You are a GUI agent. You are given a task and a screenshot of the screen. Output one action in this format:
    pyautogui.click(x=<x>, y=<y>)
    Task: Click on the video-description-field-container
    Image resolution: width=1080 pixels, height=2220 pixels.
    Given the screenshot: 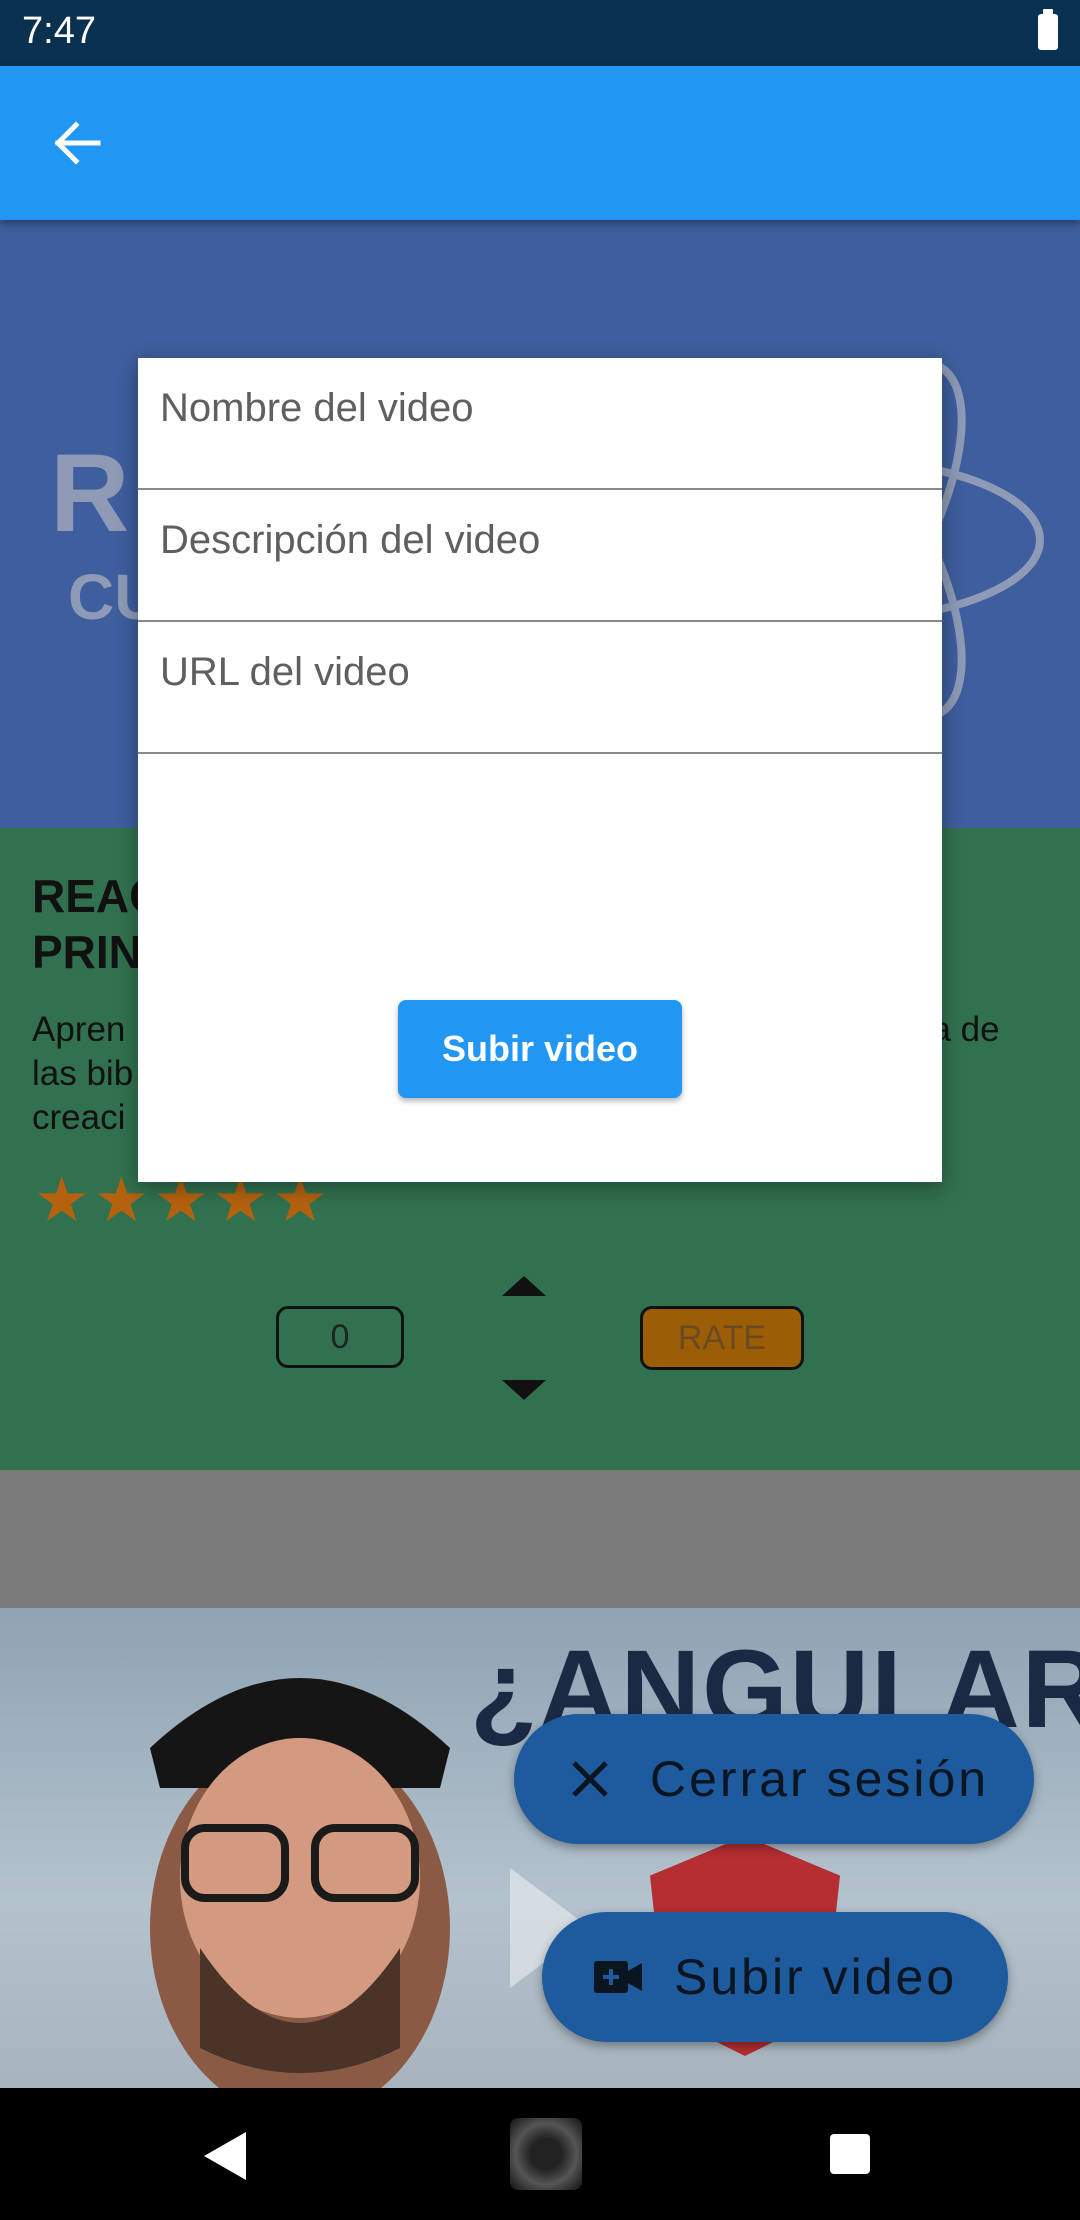 What is the action you would take?
    pyautogui.click(x=540, y=556)
    